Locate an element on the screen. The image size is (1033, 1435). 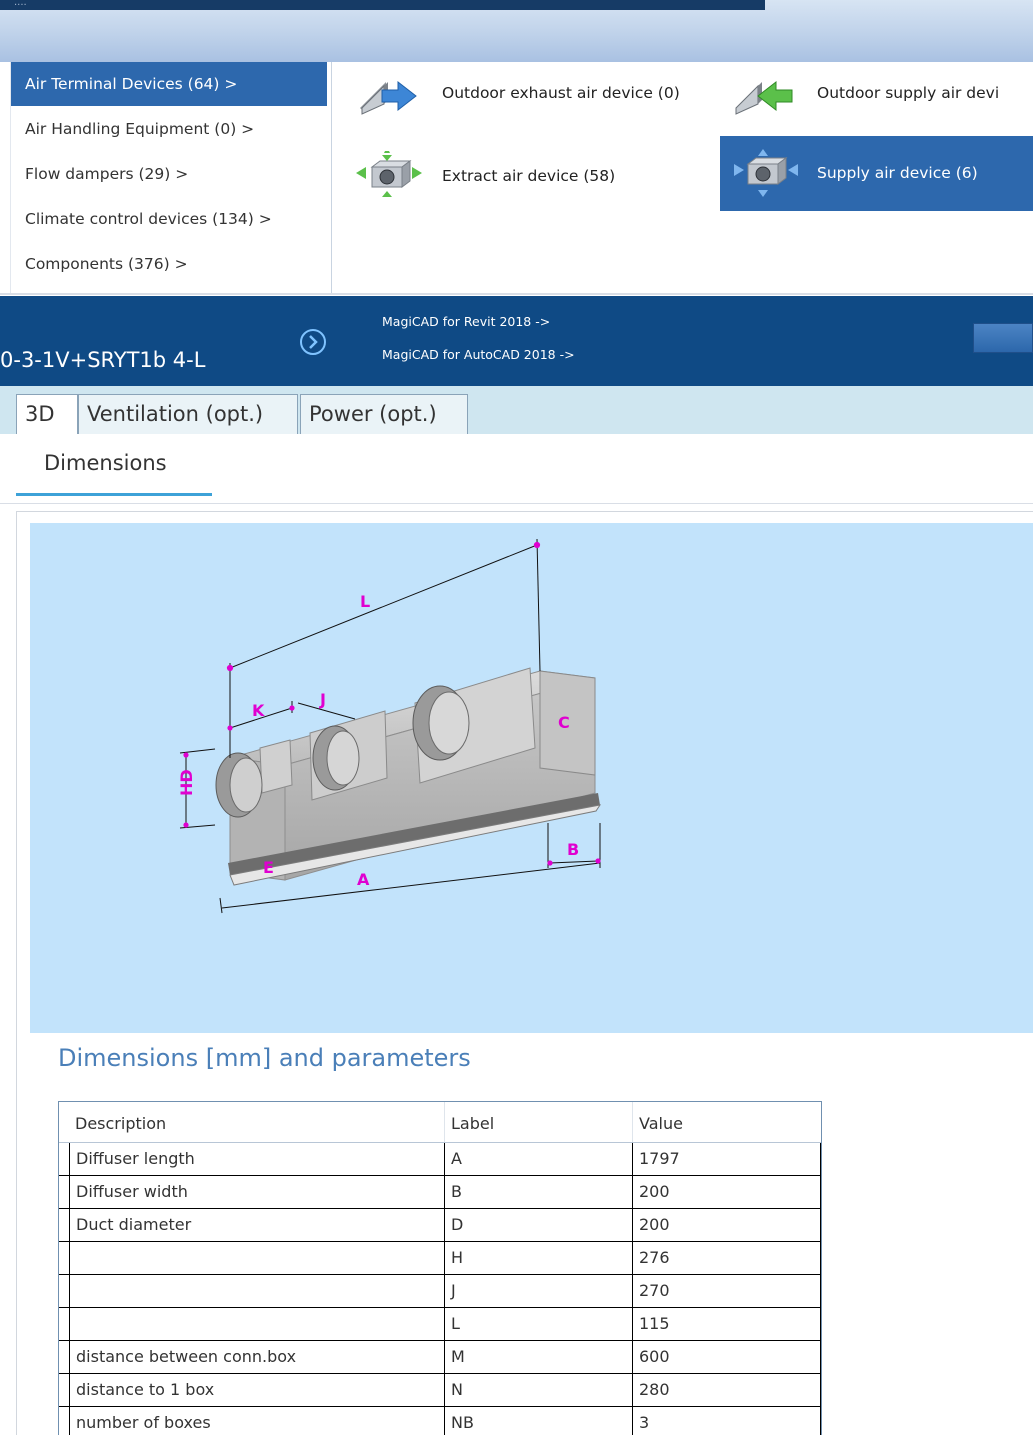
cell-value: 280 is located at coordinates (726, 1390).